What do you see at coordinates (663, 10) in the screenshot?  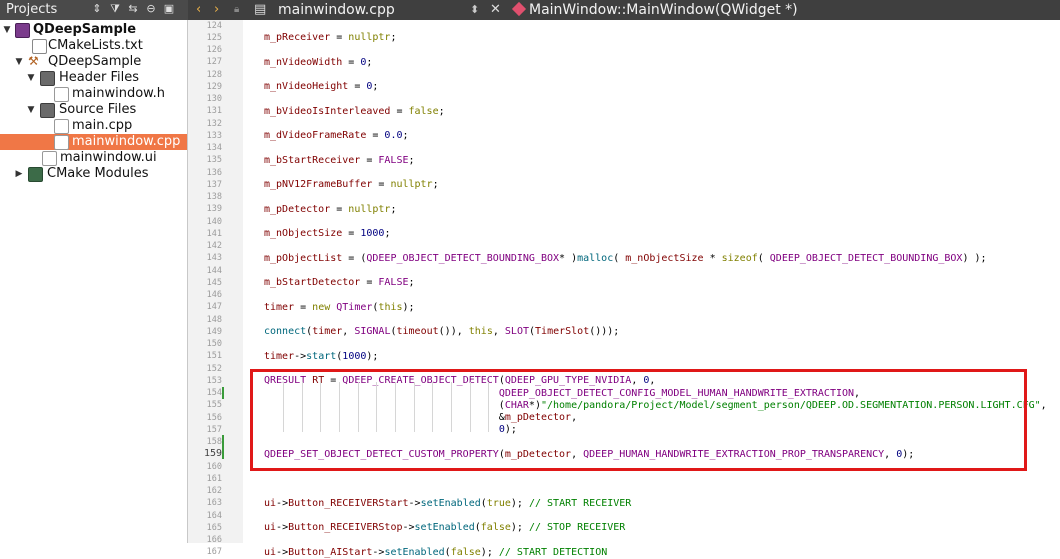 I see `symbol-selector: MainWindow::MainWindow(QWidget *)` at bounding box center [663, 10].